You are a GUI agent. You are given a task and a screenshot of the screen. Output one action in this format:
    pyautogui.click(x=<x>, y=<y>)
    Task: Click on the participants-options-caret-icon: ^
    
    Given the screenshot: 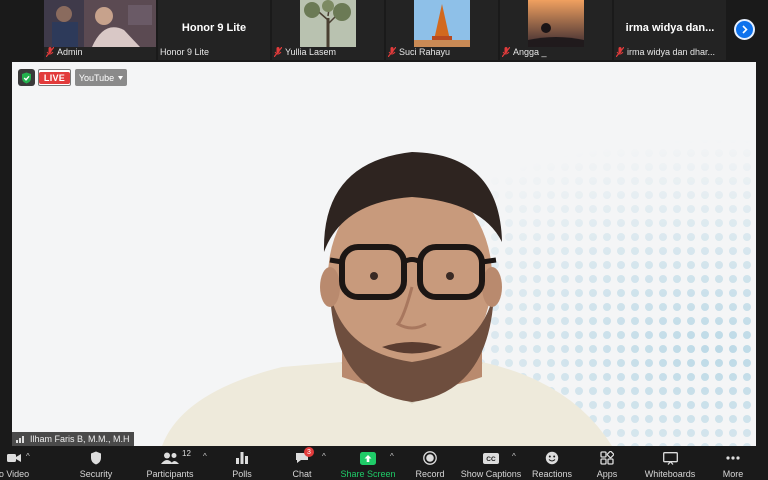 What is the action you would take?
    pyautogui.click(x=205, y=456)
    